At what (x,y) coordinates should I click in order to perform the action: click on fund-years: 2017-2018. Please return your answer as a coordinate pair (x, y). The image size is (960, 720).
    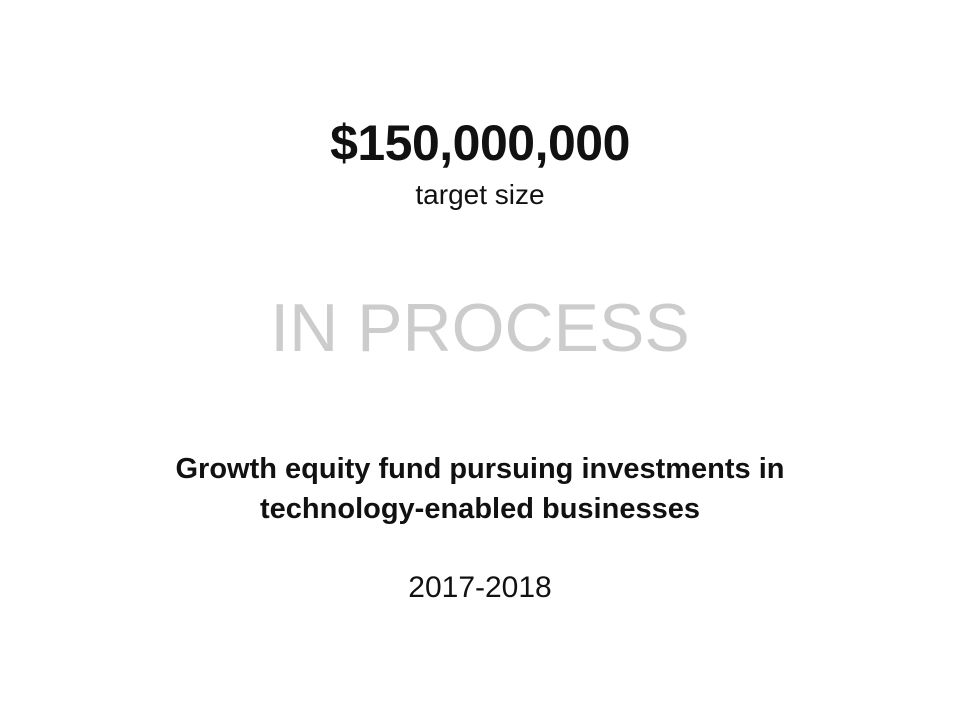
    Looking at the image, I should click on (480, 587).